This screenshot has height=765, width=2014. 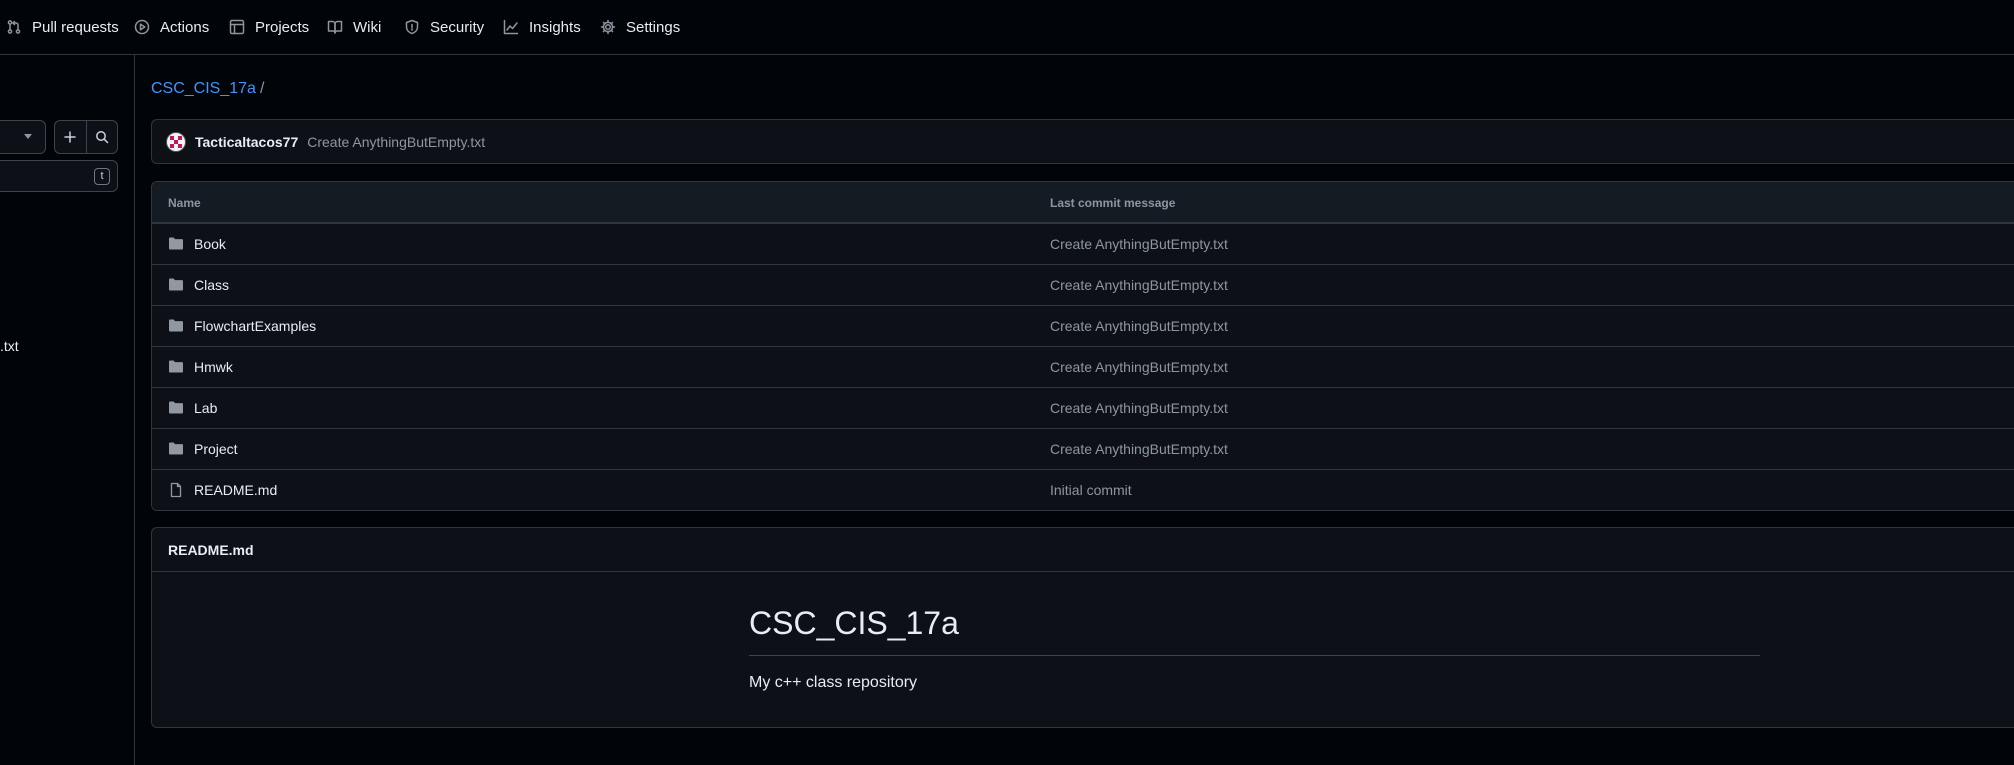 What do you see at coordinates (457, 27) in the screenshot?
I see `nav-label: Security` at bounding box center [457, 27].